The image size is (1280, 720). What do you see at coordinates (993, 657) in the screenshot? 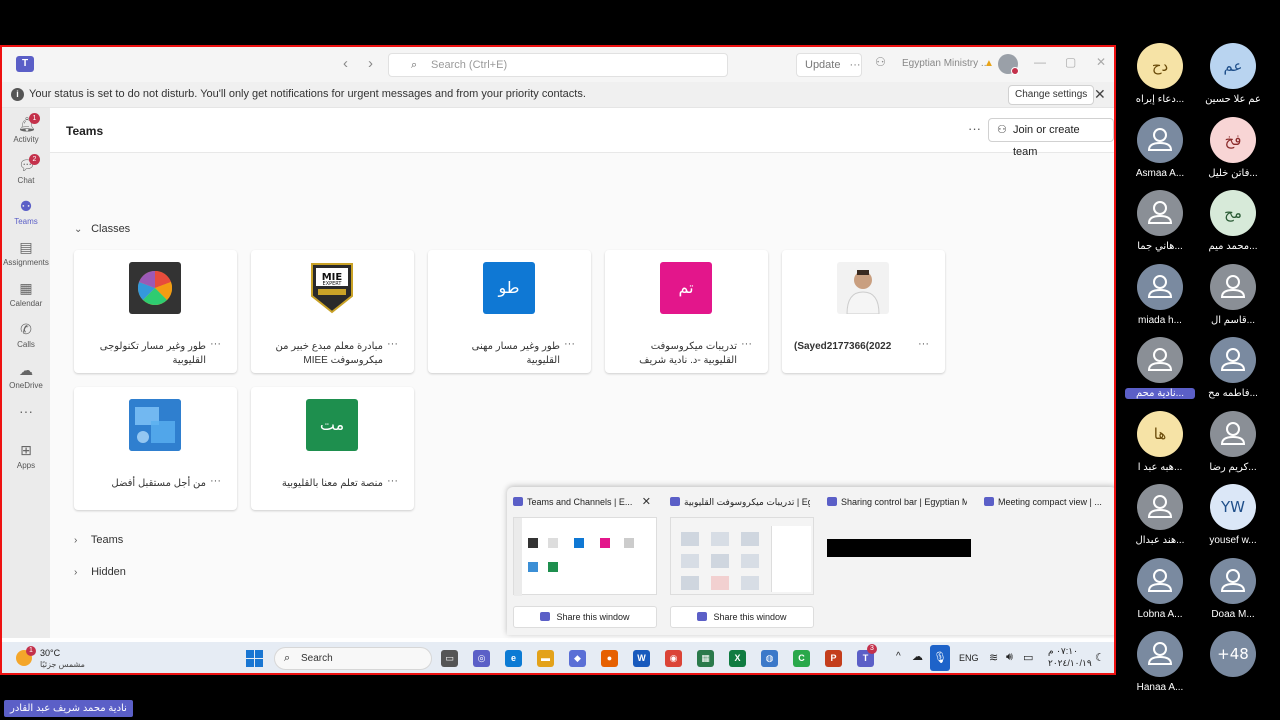
I see `wifi-icon: ≋` at bounding box center [993, 657].